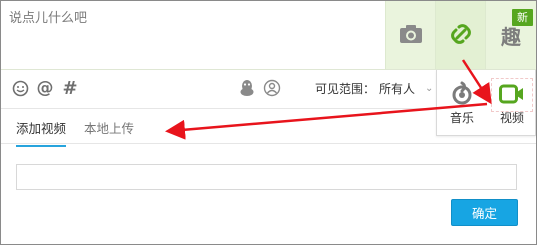 This screenshot has height=245, width=537. What do you see at coordinates (484, 212) in the screenshot?
I see `confirm-button: 确定` at bounding box center [484, 212].